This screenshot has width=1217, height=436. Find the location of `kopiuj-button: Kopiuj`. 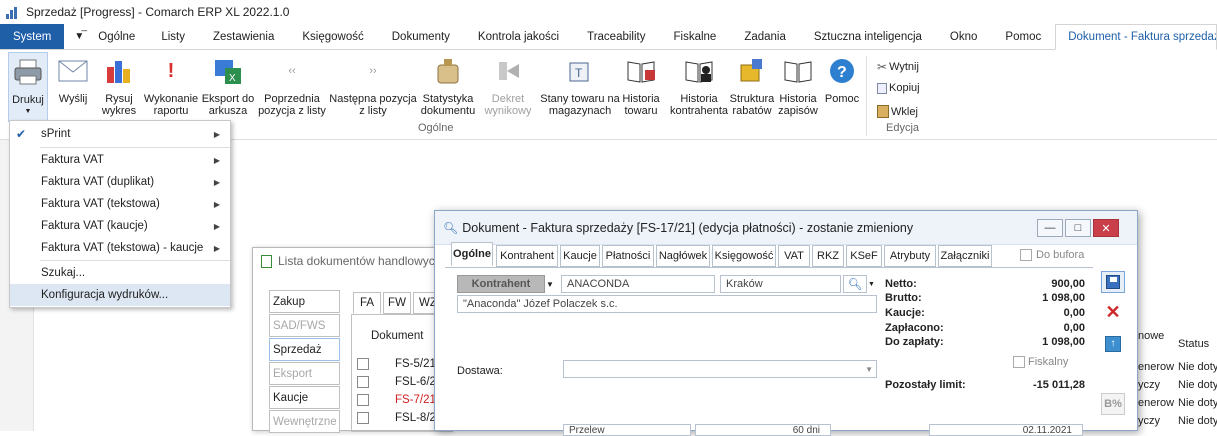

kopiuj-button: Kopiuj is located at coordinates (898, 88).